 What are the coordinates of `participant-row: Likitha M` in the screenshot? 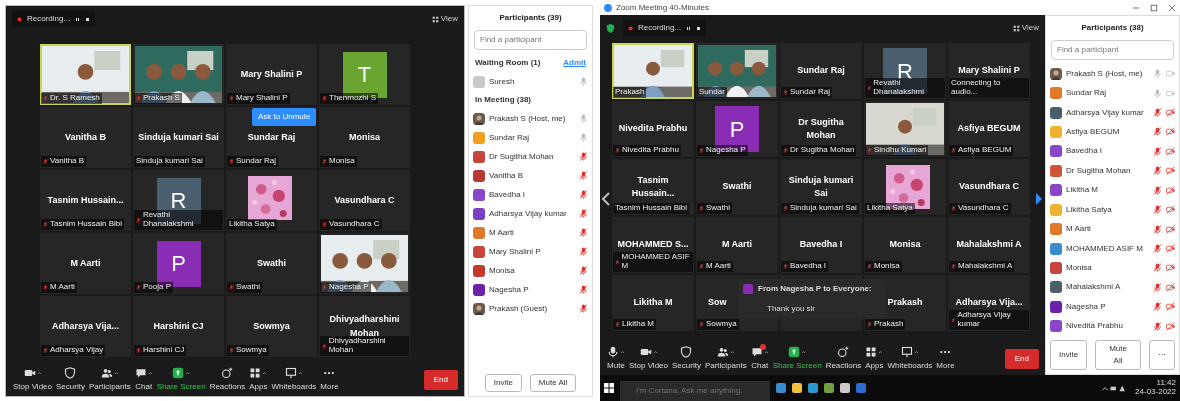 It's located at (1112, 190).